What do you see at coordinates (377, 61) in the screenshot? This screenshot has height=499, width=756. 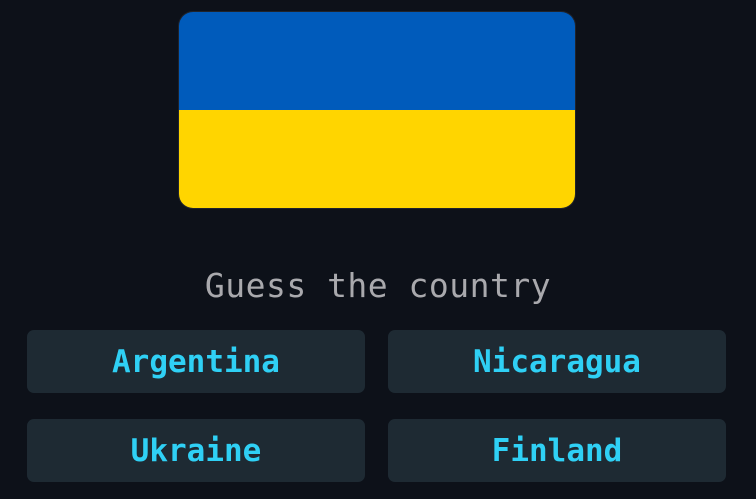 I see `flag-stripe-top` at bounding box center [377, 61].